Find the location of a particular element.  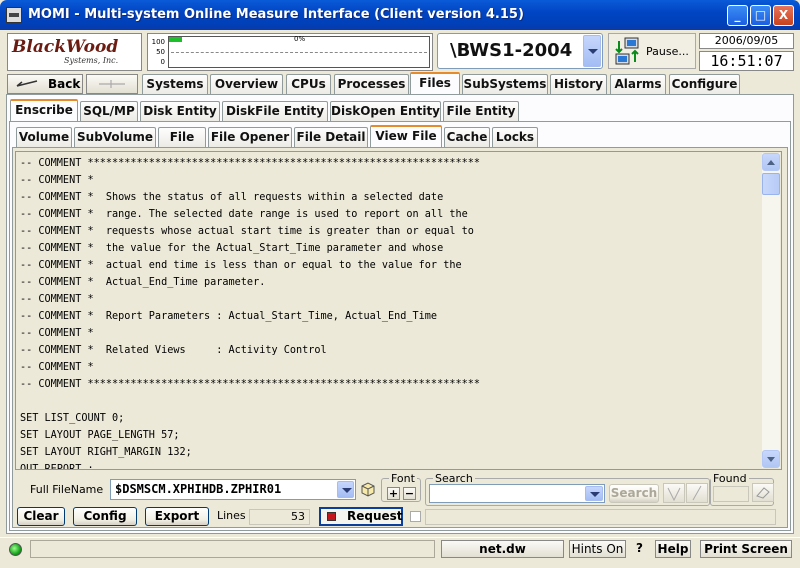

font-decrease-button: − is located at coordinates (409, 493).